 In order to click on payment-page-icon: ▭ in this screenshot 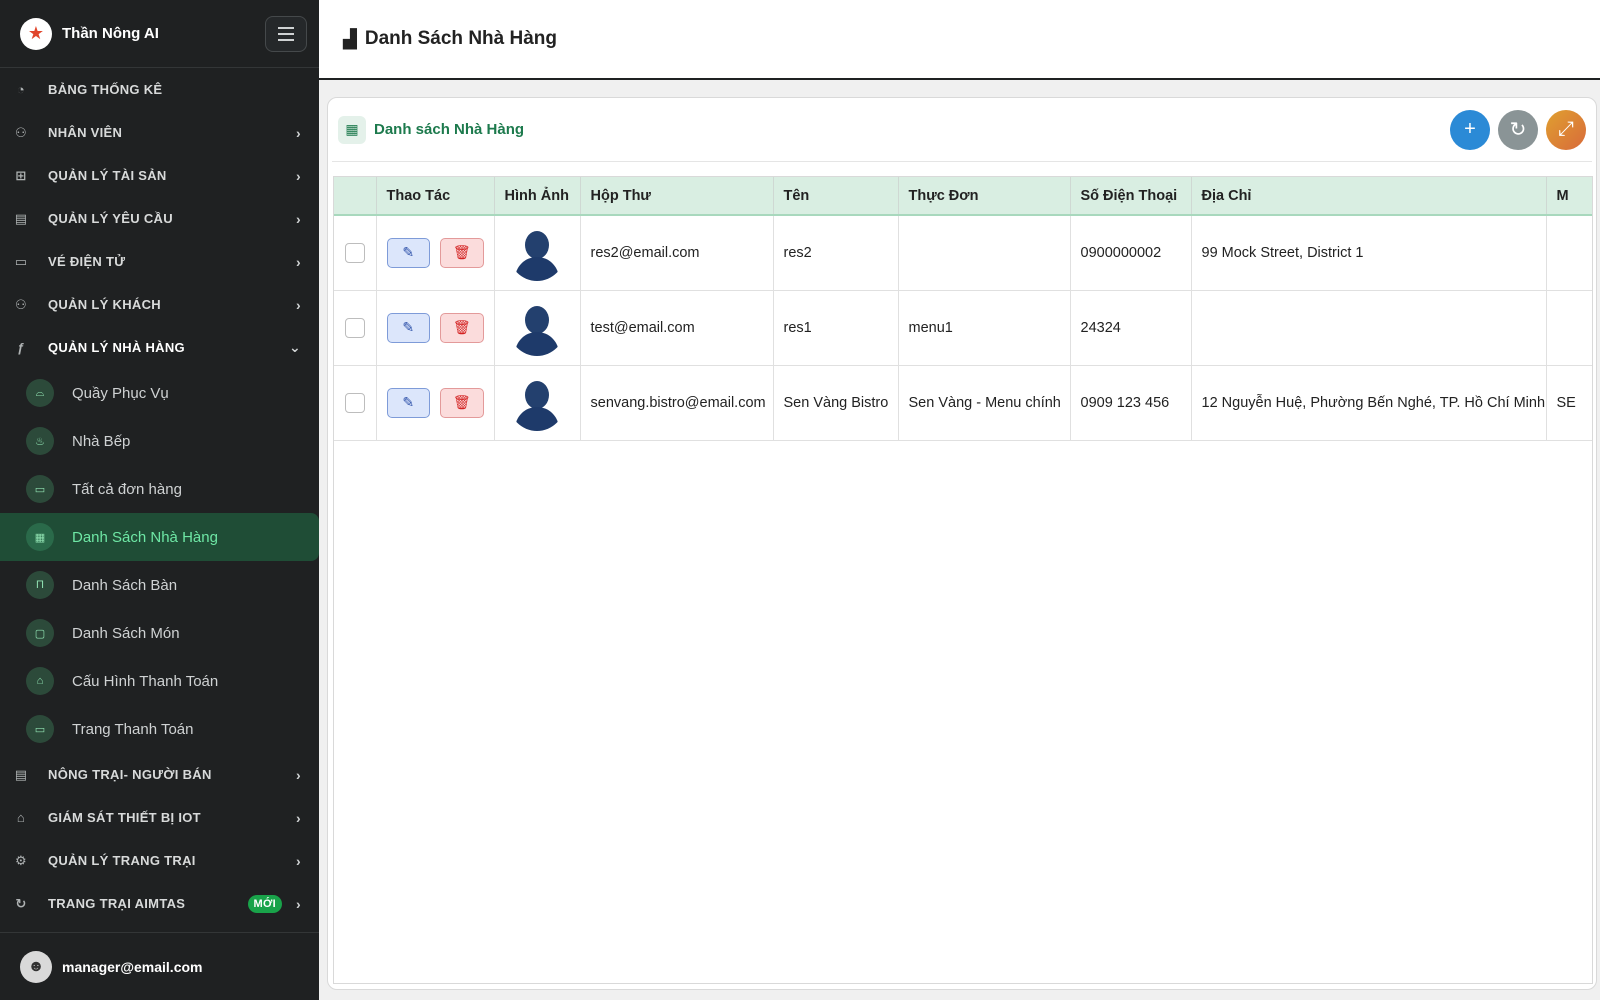, I will do `click(40, 729)`.